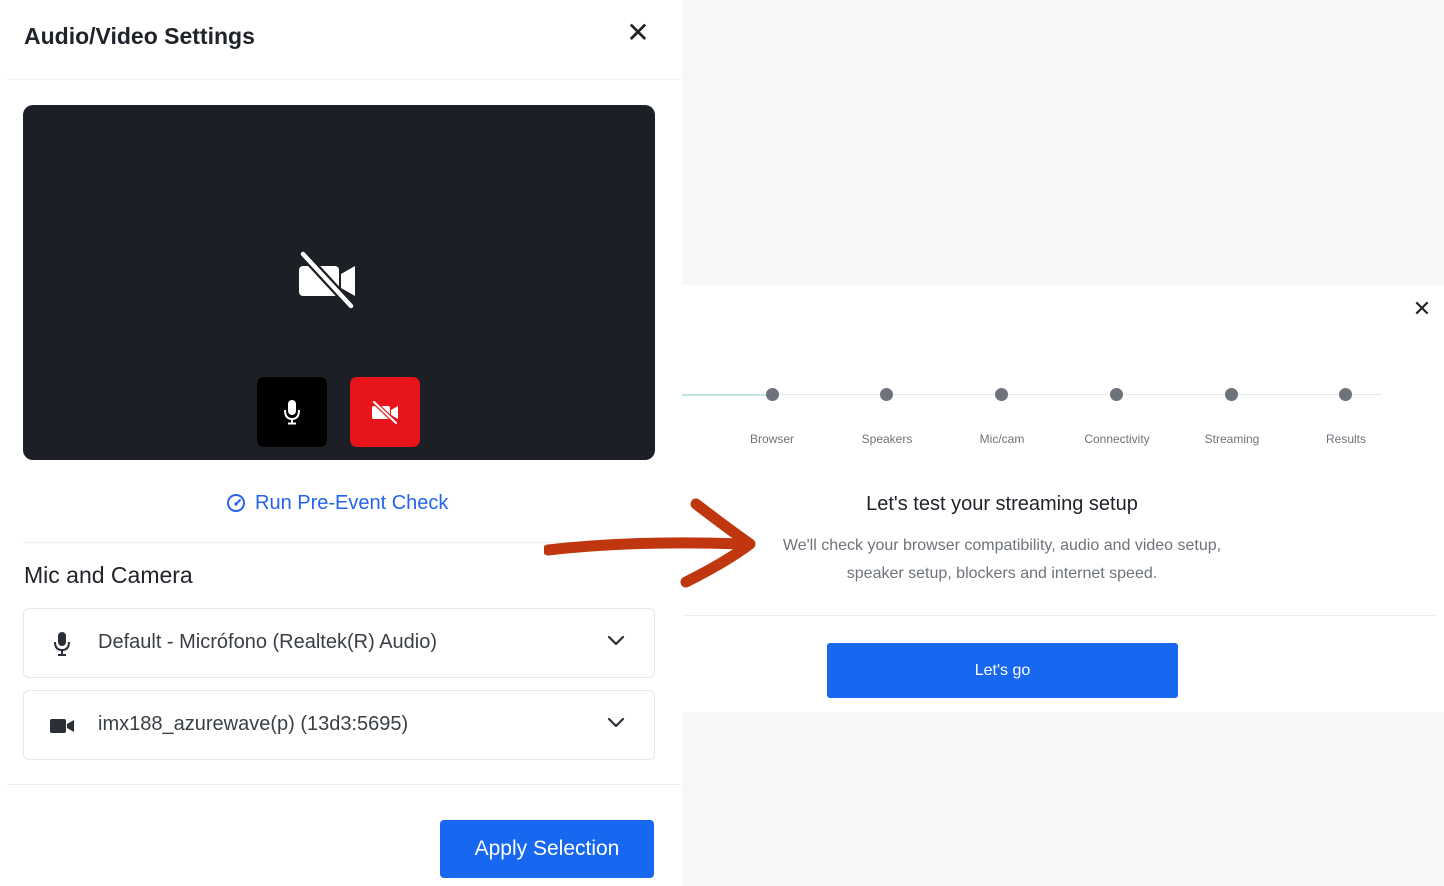 The width and height of the screenshot is (1444, 886). Describe the element at coordinates (886, 394) in the screenshot. I see `step-dot-speakers` at that location.